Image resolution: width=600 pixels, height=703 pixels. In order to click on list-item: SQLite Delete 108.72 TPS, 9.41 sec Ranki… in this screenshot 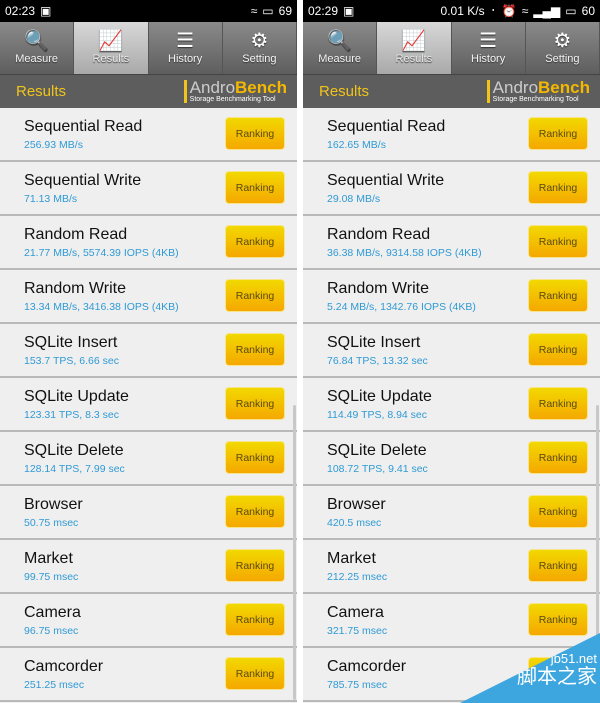, I will do `click(451, 459)`.